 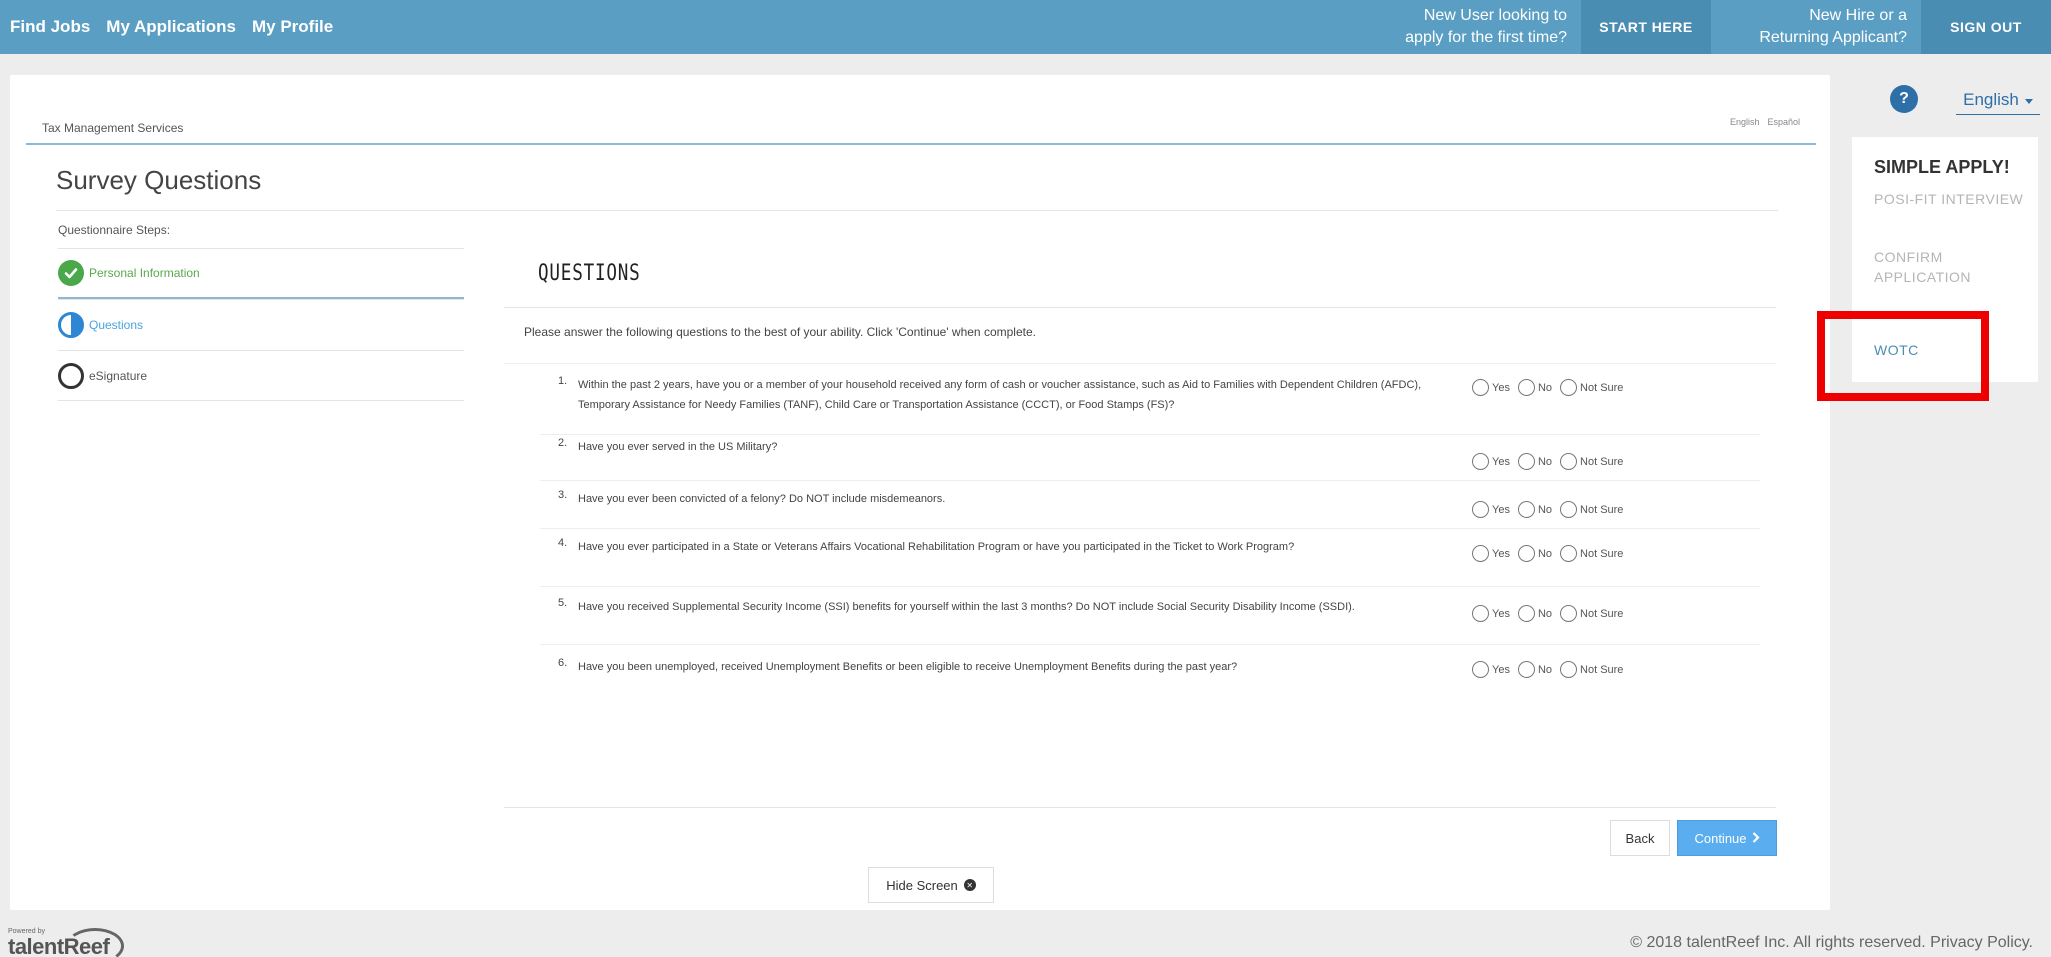 I want to click on hide-screen-button: Hide Screen ✕, so click(x=931, y=885).